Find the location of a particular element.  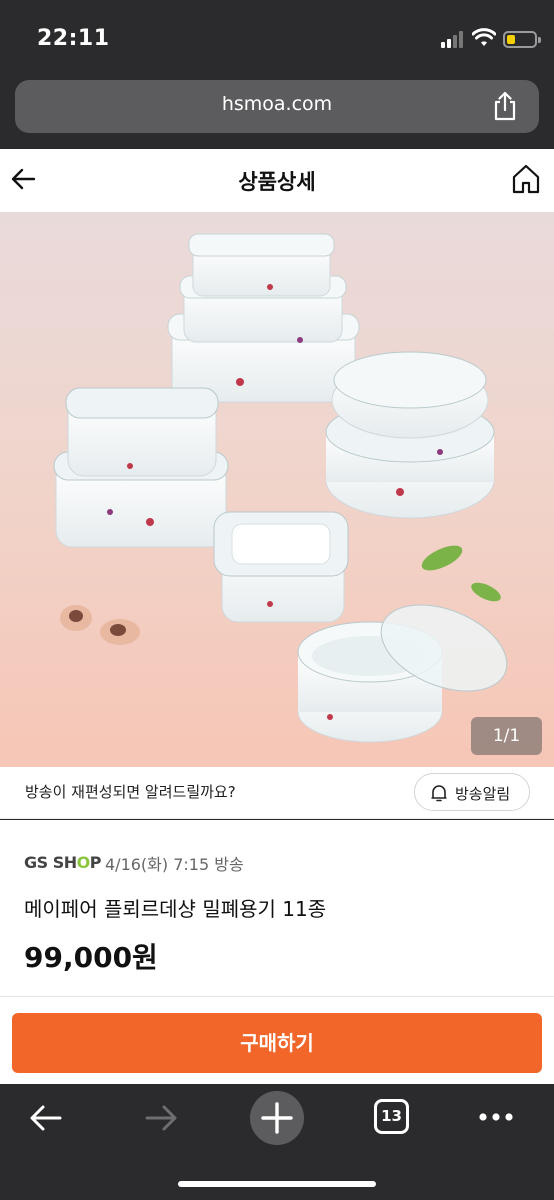

product-price: 99,000원 is located at coordinates (91, 957).